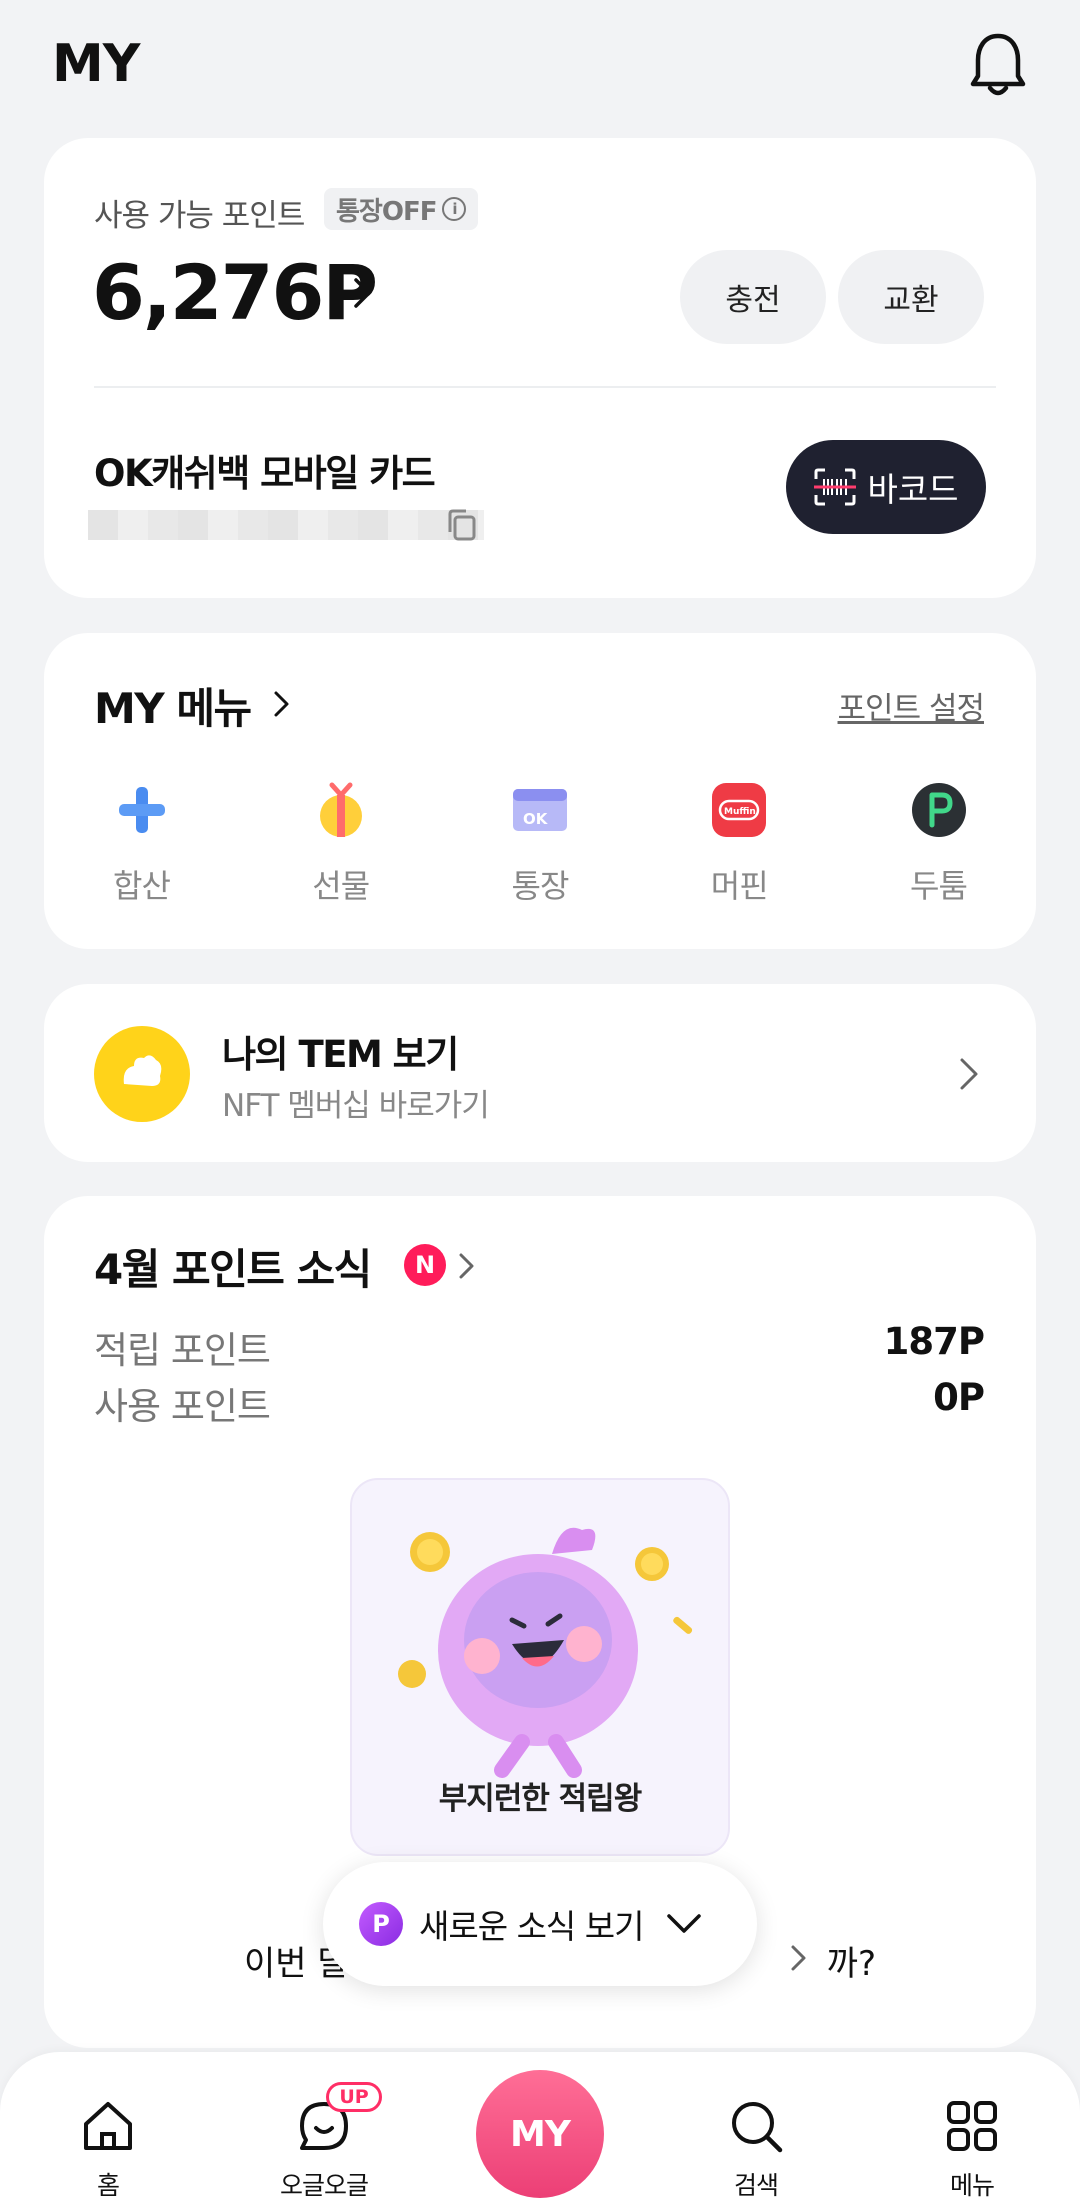 Image resolution: width=1080 pixels, height=2202 pixels. What do you see at coordinates (199, 216) in the screenshot?
I see `available-points-label: 사용 가능 포인트` at bounding box center [199, 216].